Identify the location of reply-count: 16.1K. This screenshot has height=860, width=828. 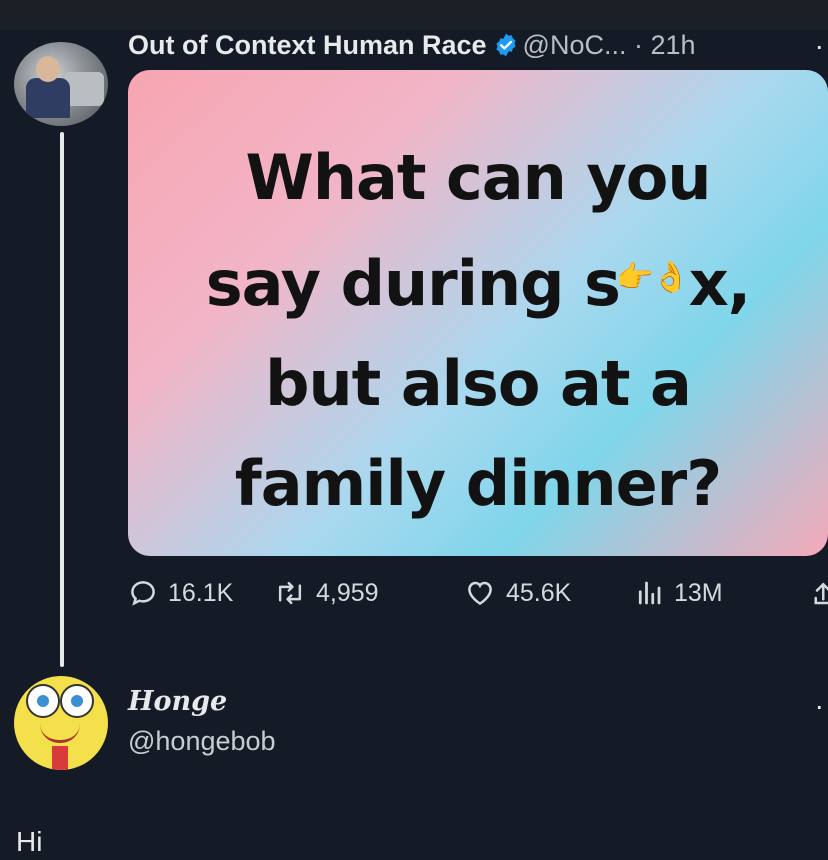
(201, 592).